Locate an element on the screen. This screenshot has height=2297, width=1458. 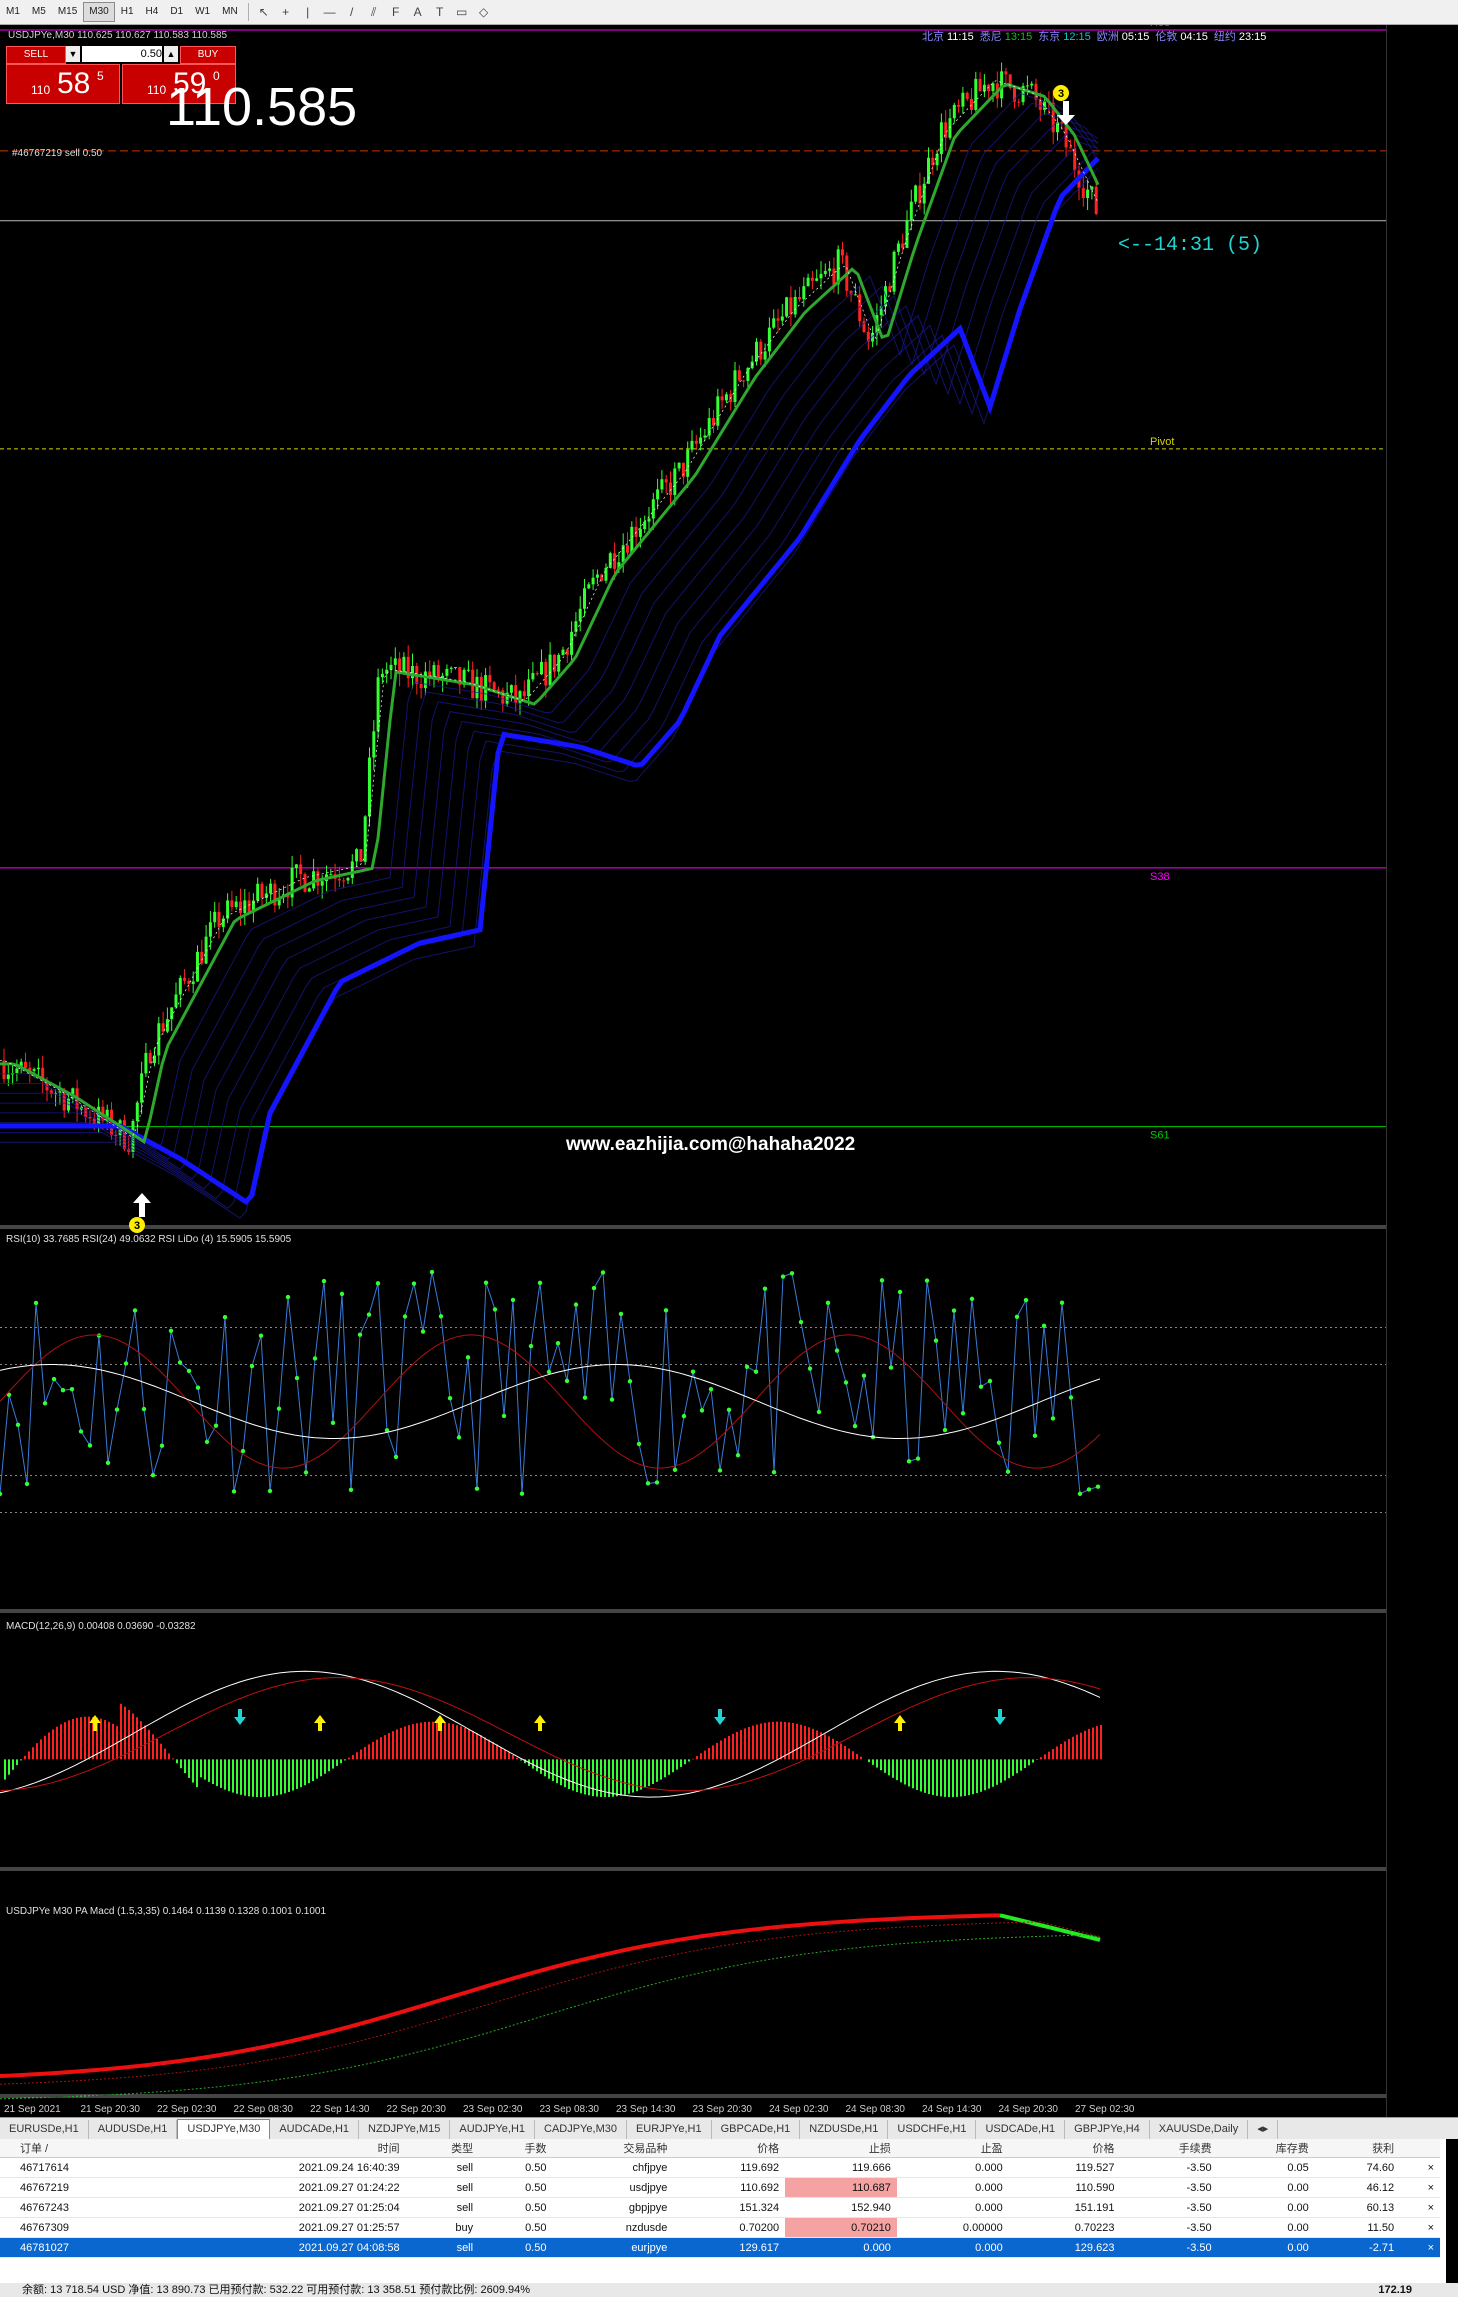
chart-tab: AUDJPYe,H1 is located at coordinates (492, 2129).